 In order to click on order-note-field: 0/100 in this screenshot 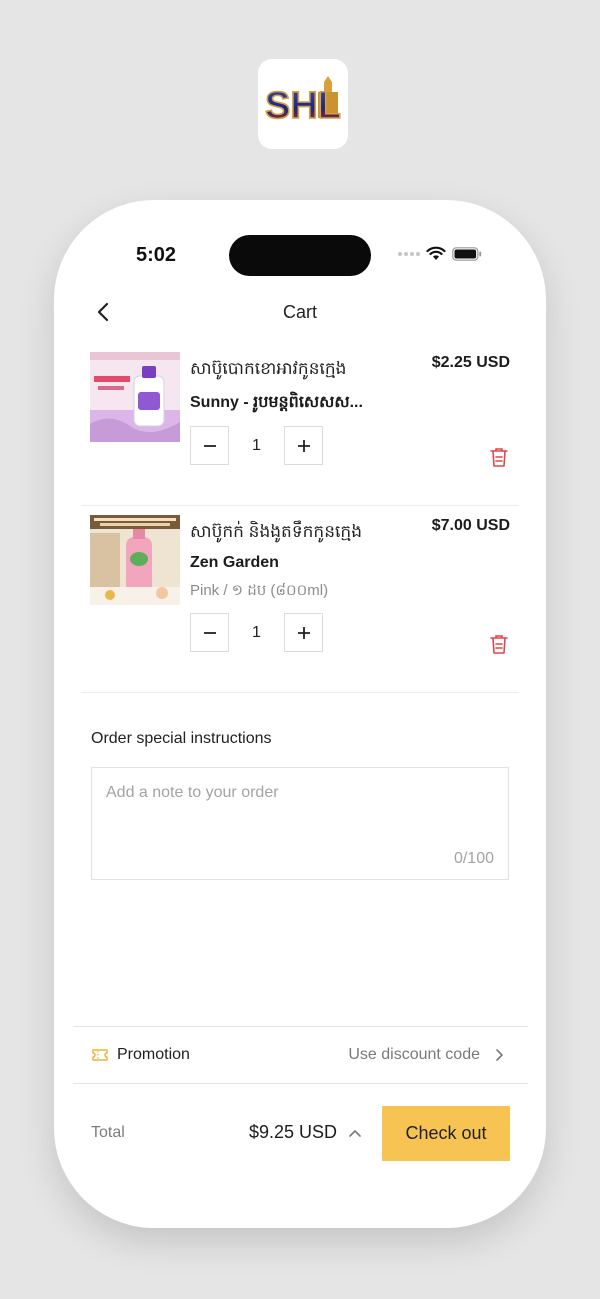, I will do `click(300, 823)`.